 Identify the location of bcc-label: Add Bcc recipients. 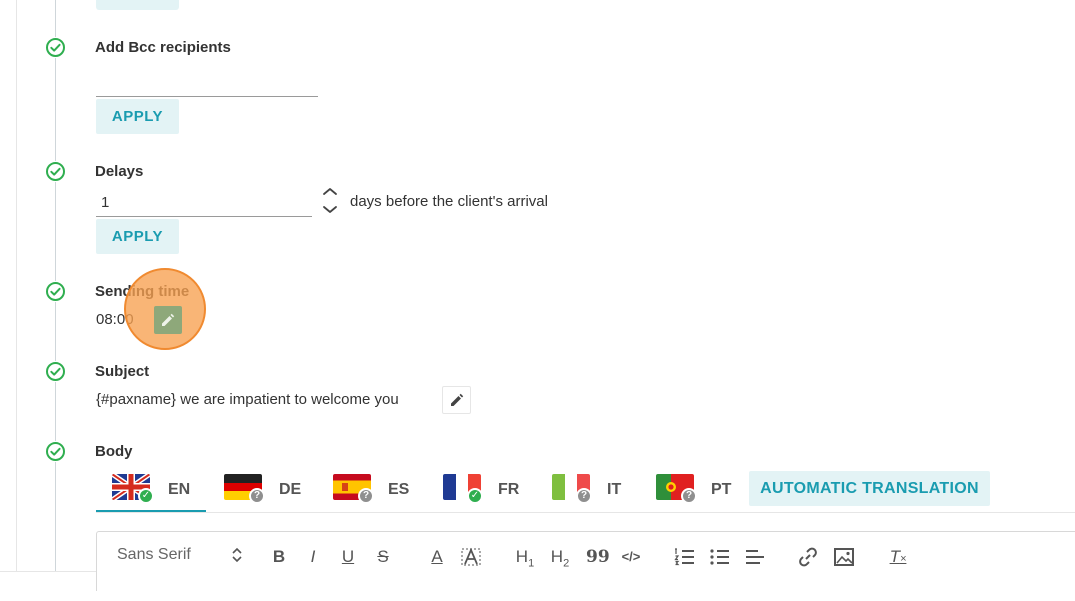
(163, 47).